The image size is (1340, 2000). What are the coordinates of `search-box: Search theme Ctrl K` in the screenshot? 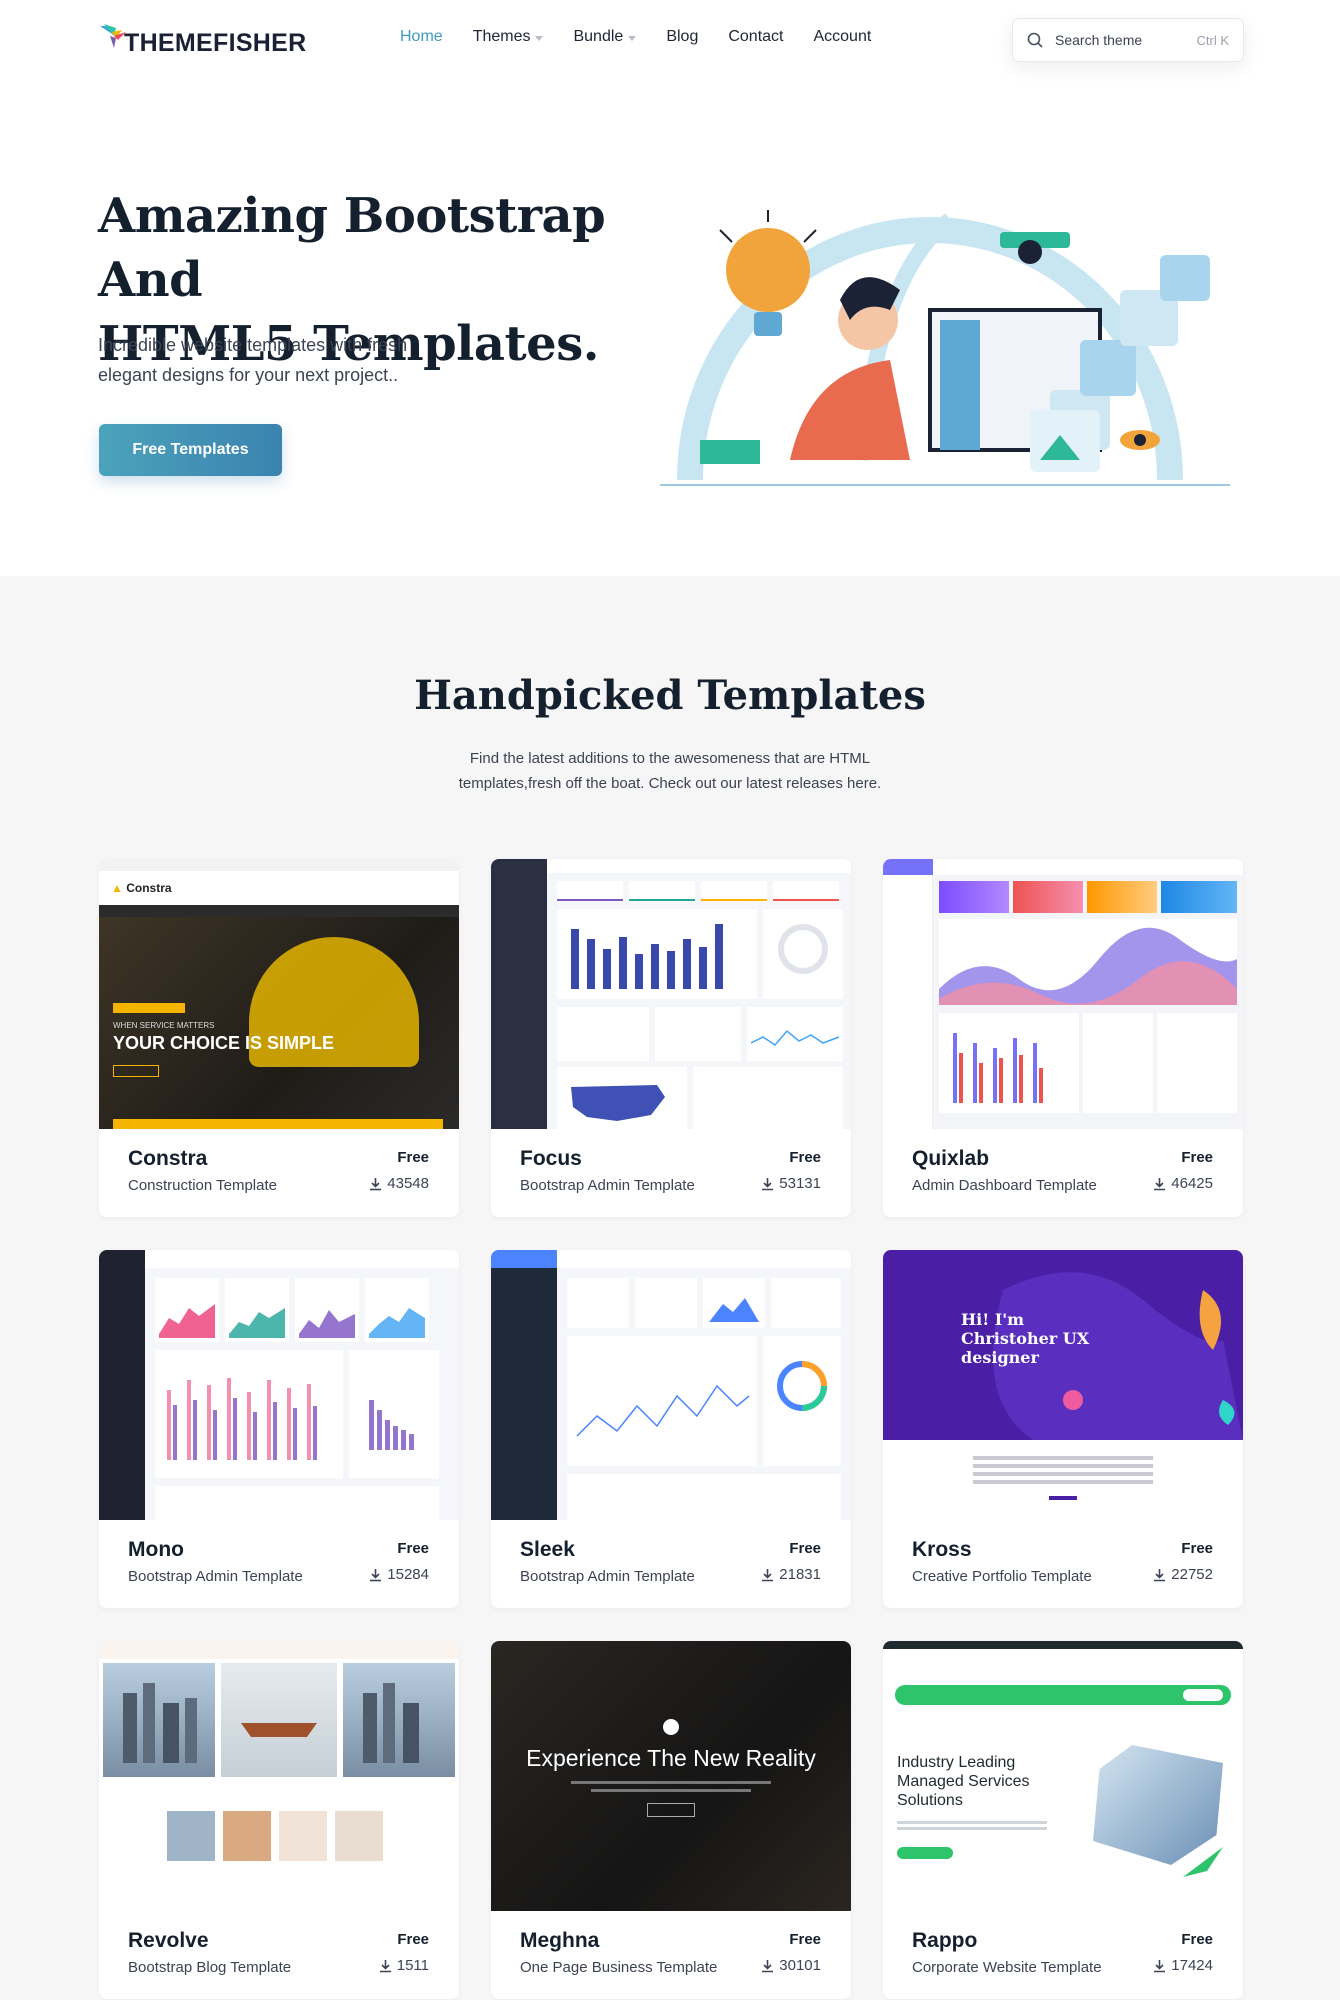 It's located at (1128, 40).